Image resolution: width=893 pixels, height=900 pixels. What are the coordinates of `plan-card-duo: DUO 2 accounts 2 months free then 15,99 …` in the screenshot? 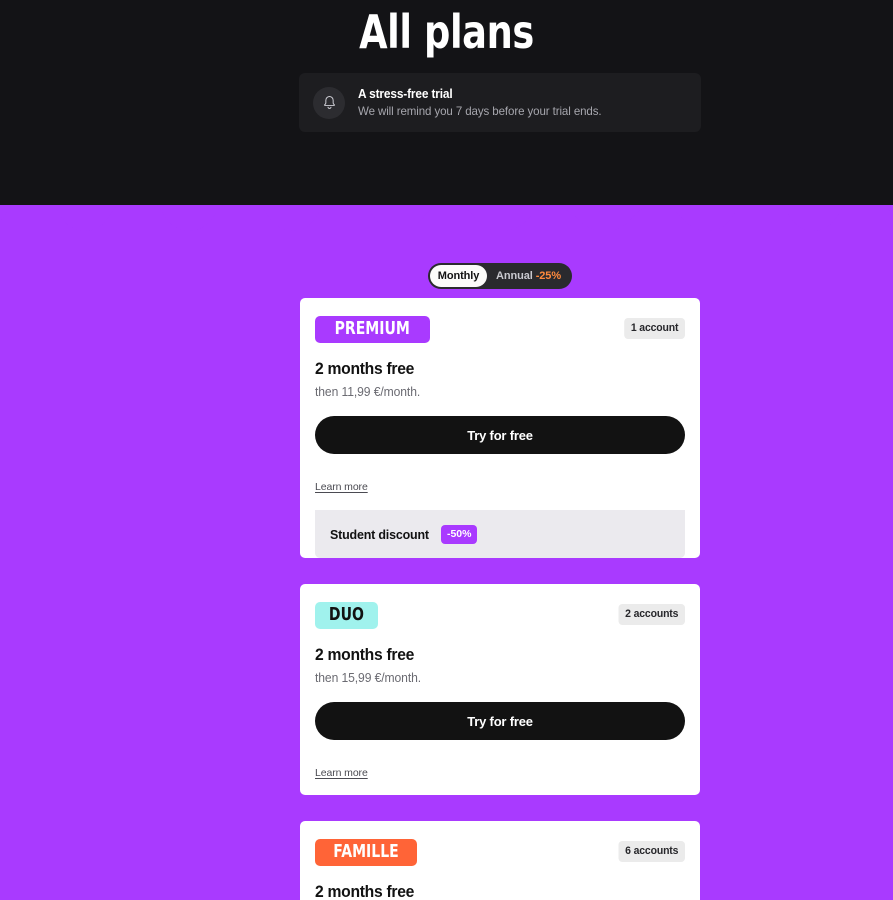 It's located at (500, 689).